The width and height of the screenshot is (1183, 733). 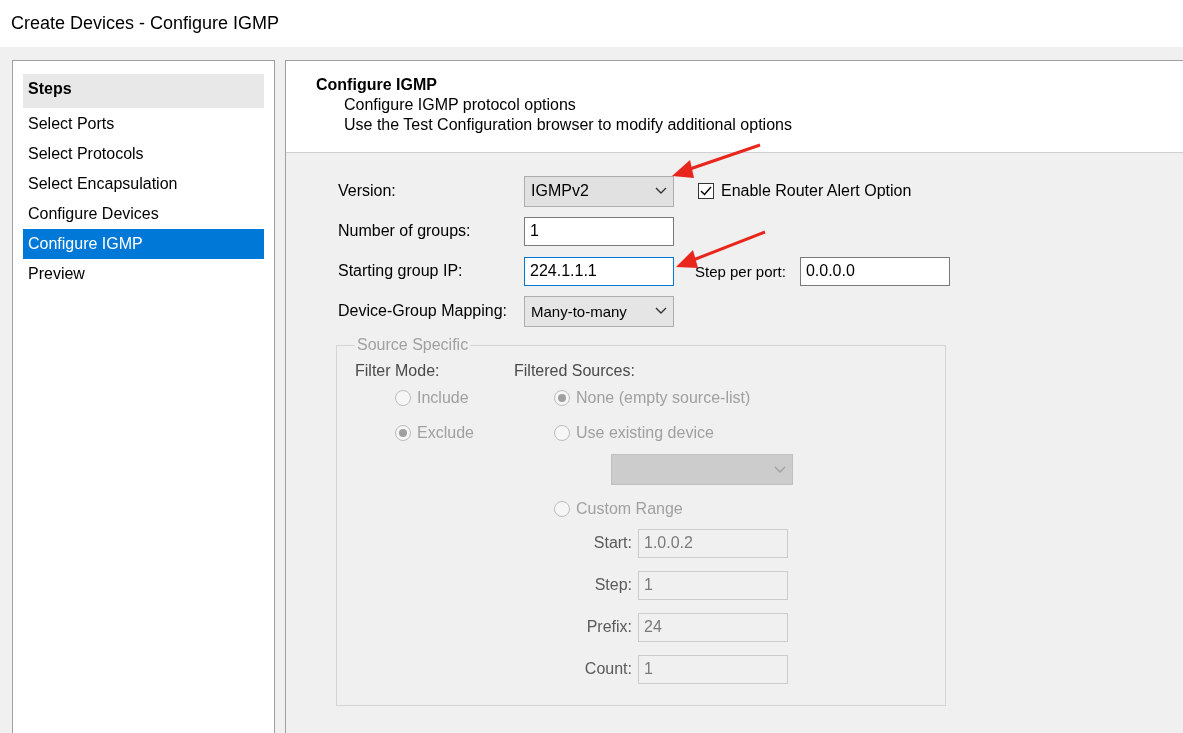 I want to click on field-label: Number of groups:, so click(x=405, y=231).